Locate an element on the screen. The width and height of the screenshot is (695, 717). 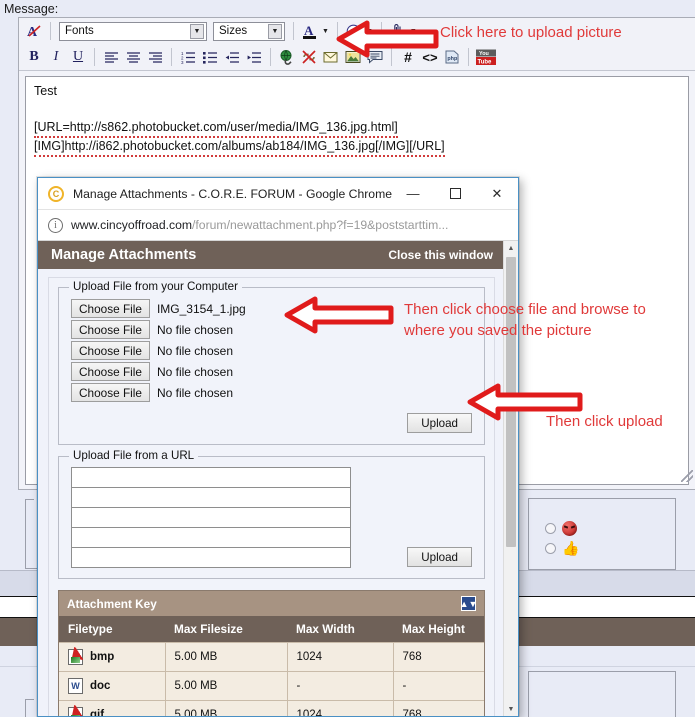
remove-link-button is located at coordinates (309, 57).